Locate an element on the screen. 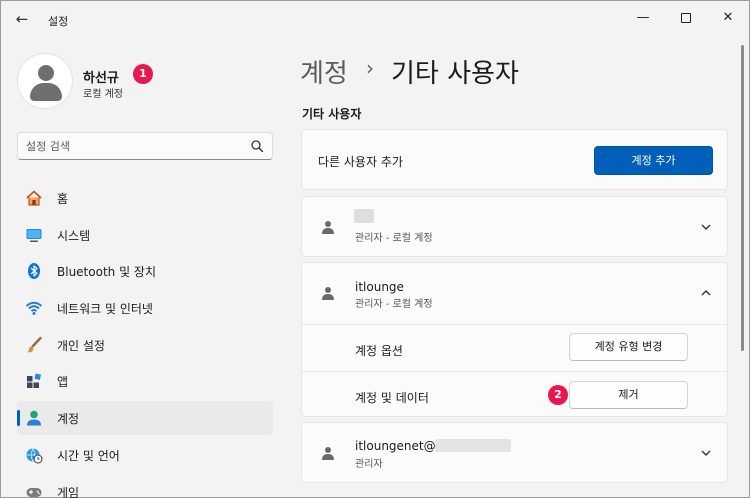 Image resolution: width=750 pixels, height=498 pixels. sidebar-item-apps: 앱 is located at coordinates (145, 381).